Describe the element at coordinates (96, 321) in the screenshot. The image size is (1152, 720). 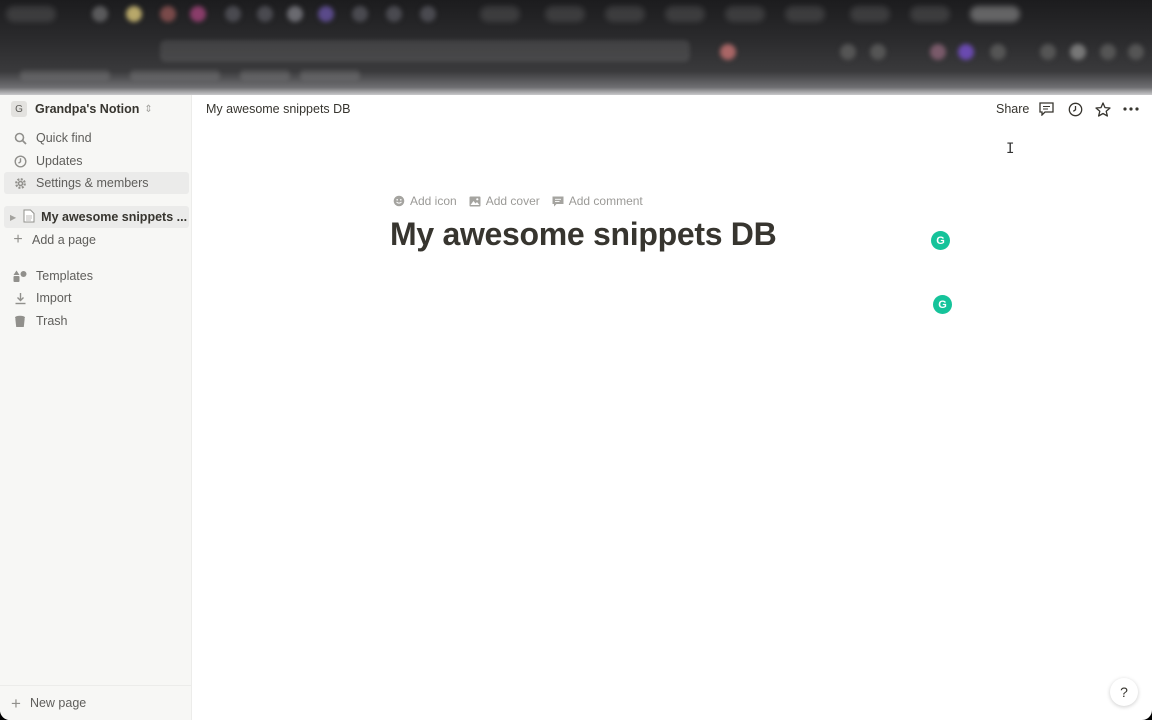
I see `sidebar-item-trash: Trash` at that location.